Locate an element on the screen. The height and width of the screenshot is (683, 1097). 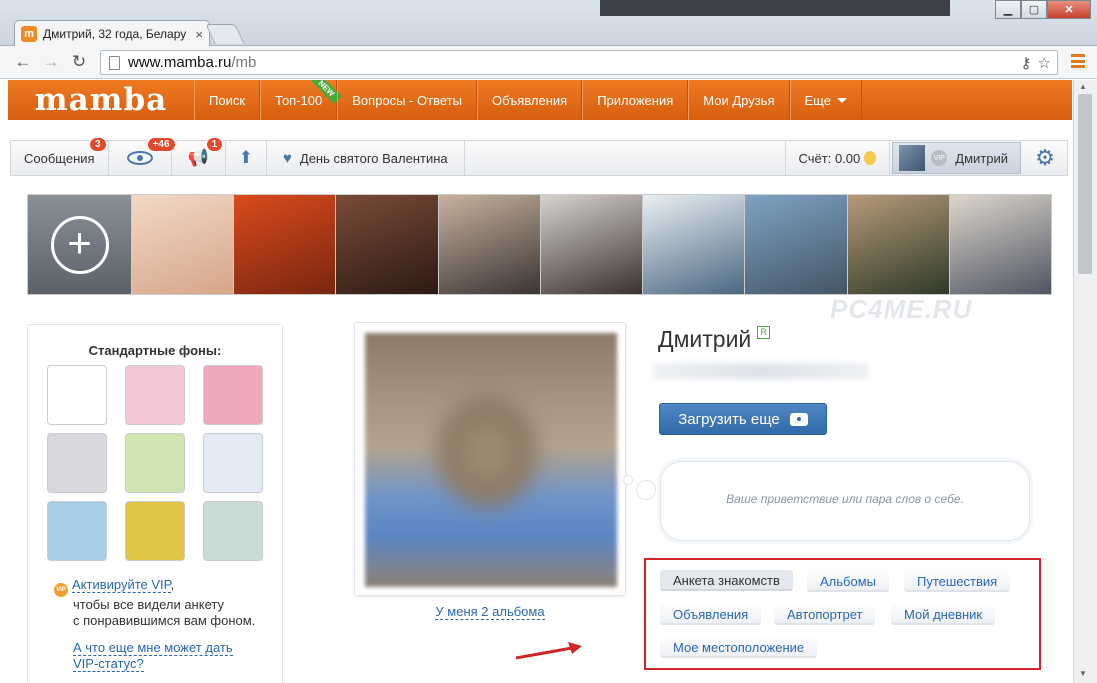
messages-count-badge: 3 is located at coordinates (98, 144).